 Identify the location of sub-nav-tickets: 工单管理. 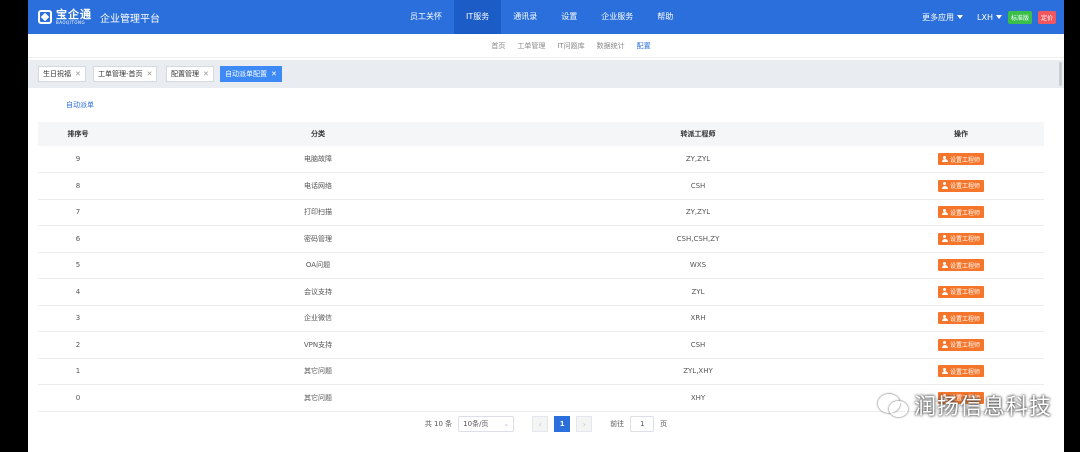
(531, 46).